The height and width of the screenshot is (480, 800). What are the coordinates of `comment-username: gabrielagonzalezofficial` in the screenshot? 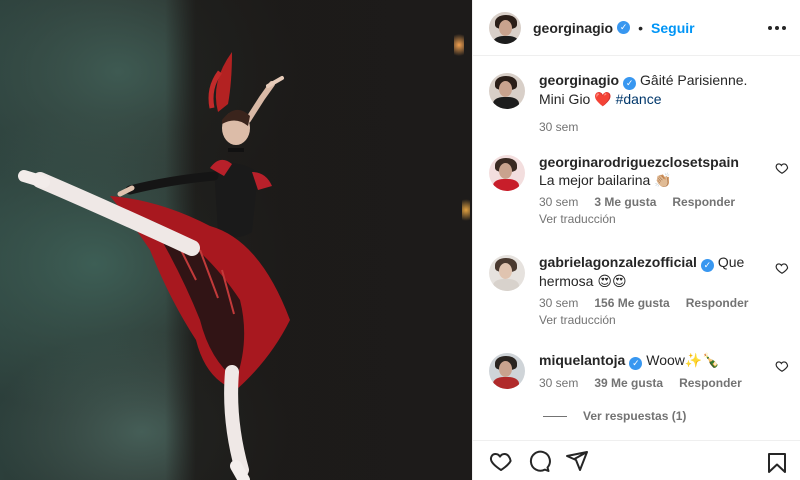 It's located at (618, 262).